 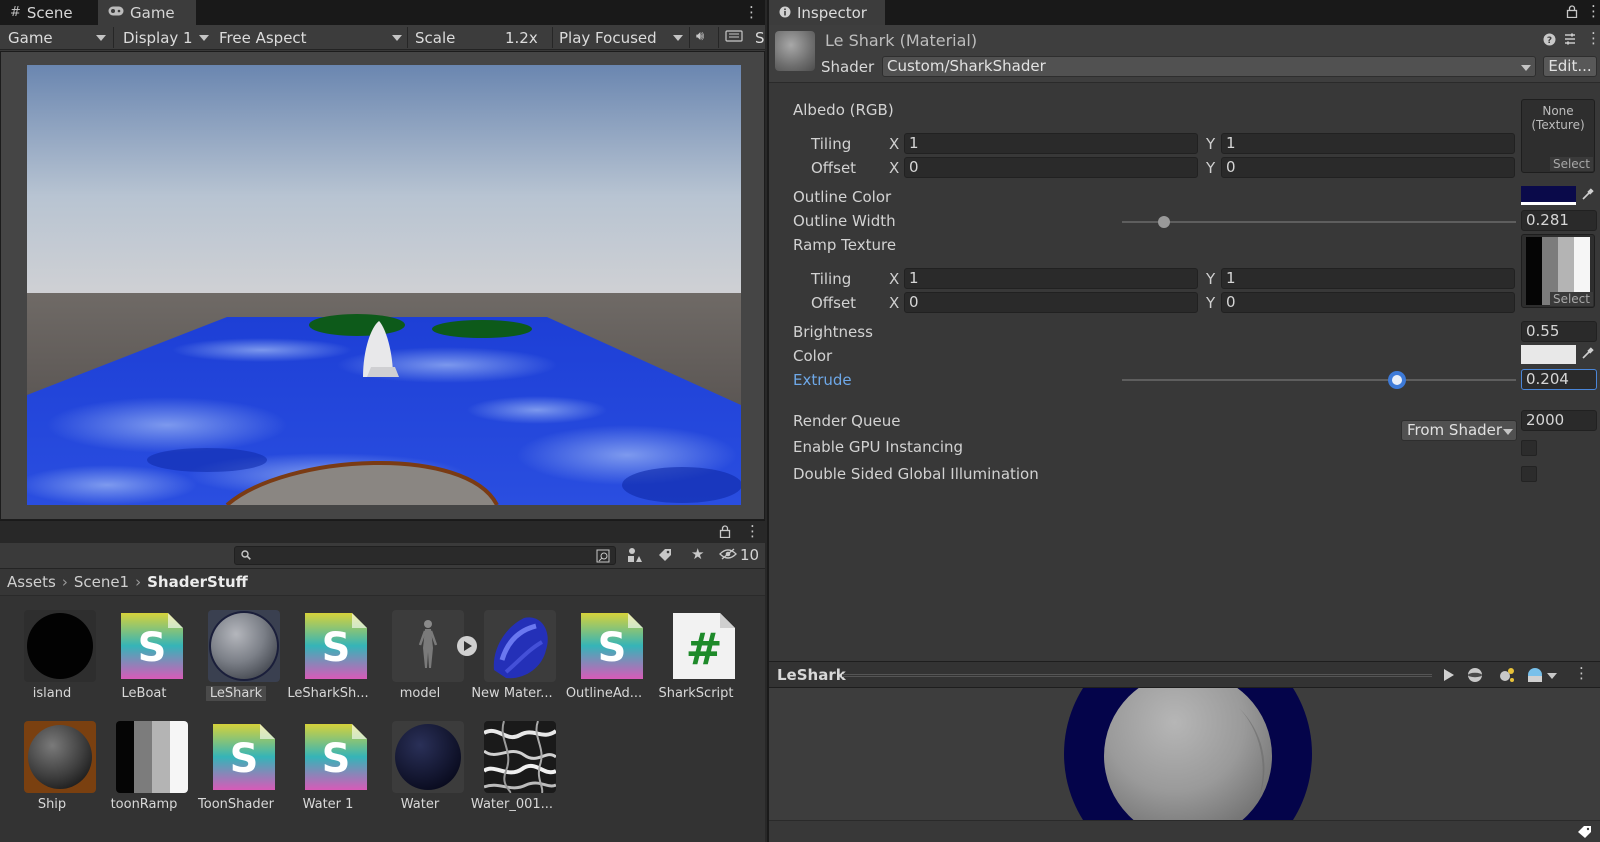 I want to click on tab-game: Game, so click(x=147, y=12).